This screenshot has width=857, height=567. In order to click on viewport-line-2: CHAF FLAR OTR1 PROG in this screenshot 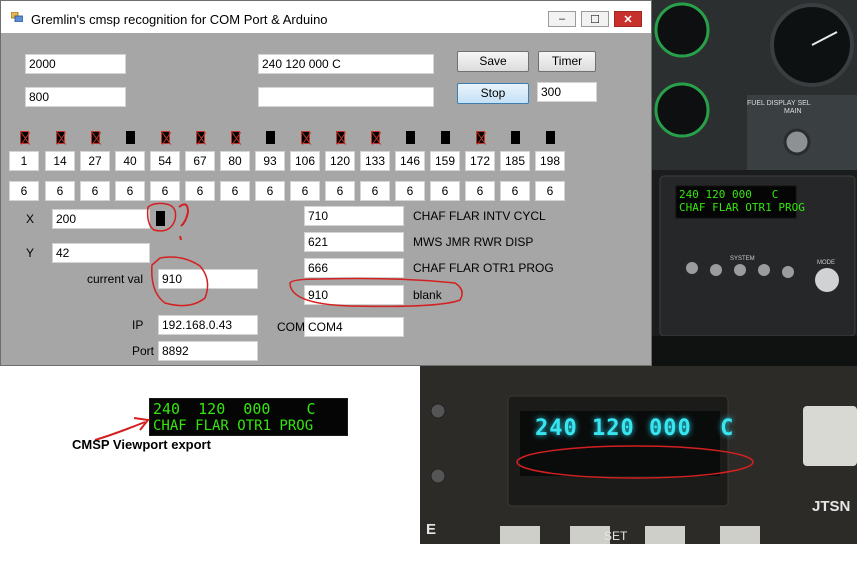, I will do `click(233, 426)`.